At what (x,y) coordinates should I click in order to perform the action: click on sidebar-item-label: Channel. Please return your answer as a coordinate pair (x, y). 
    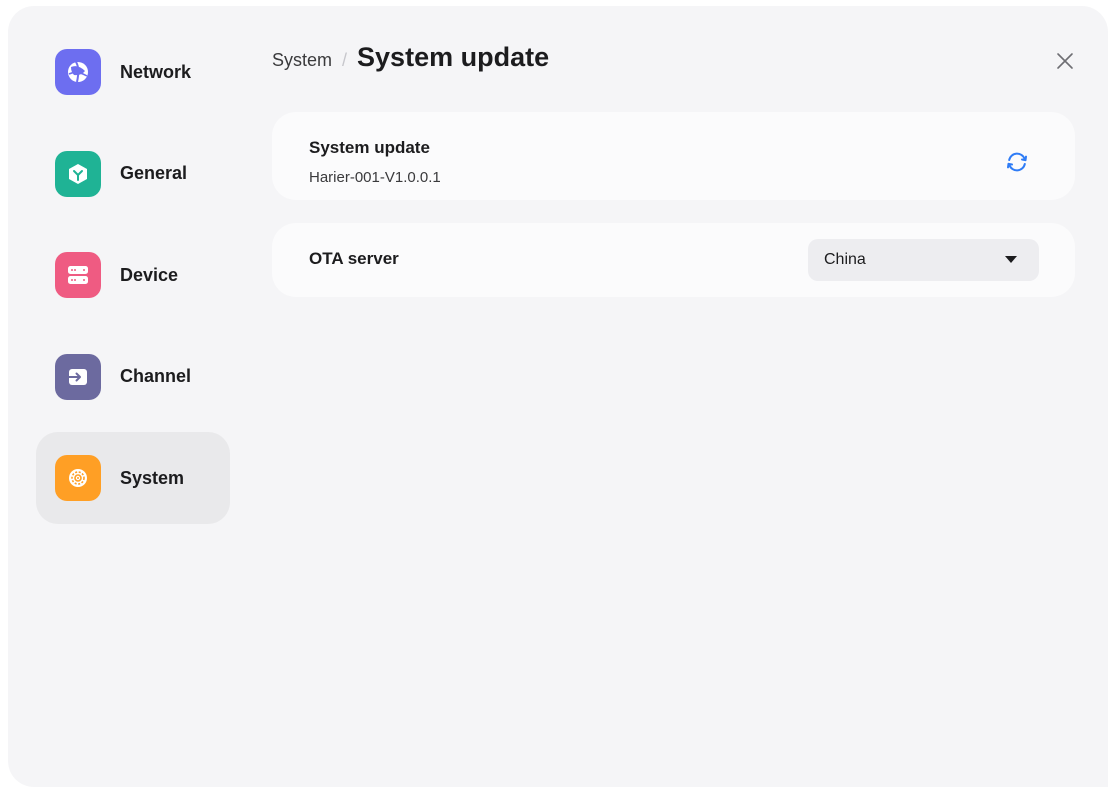
    Looking at the image, I should click on (156, 376).